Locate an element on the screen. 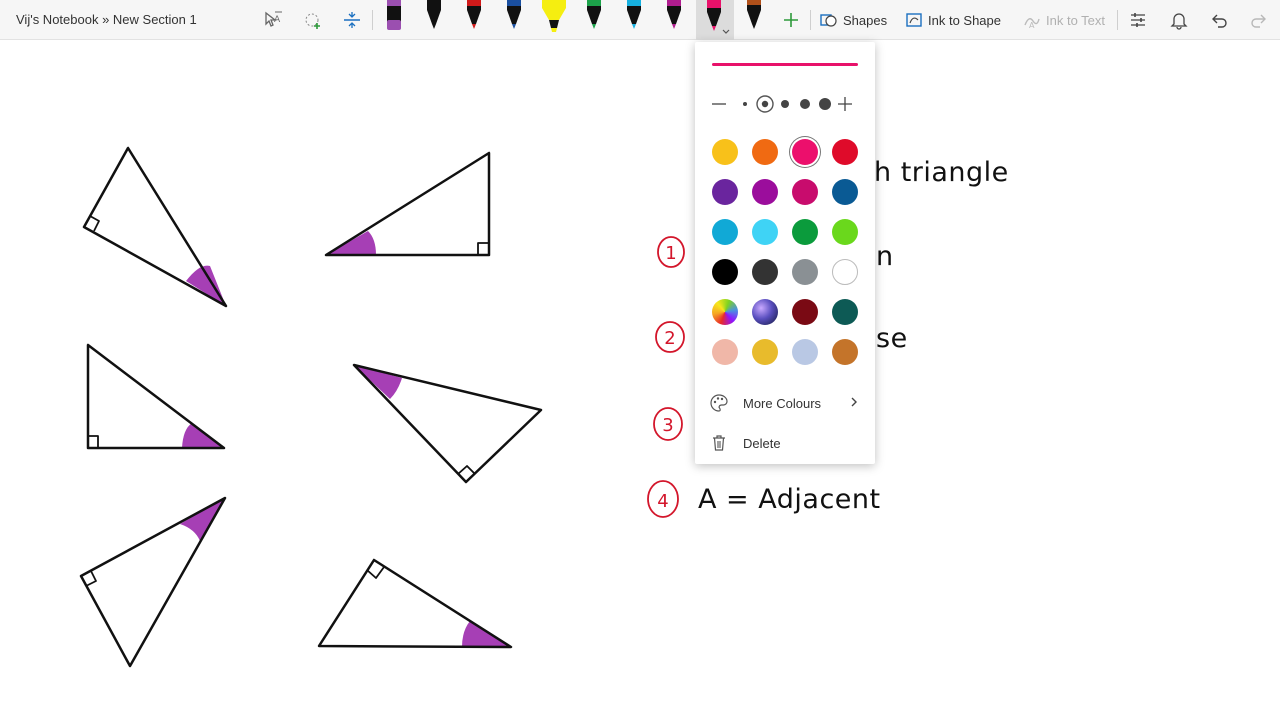 This screenshot has width=1280, height=720. pen-color-popup: More Colours Delete is located at coordinates (785, 253).